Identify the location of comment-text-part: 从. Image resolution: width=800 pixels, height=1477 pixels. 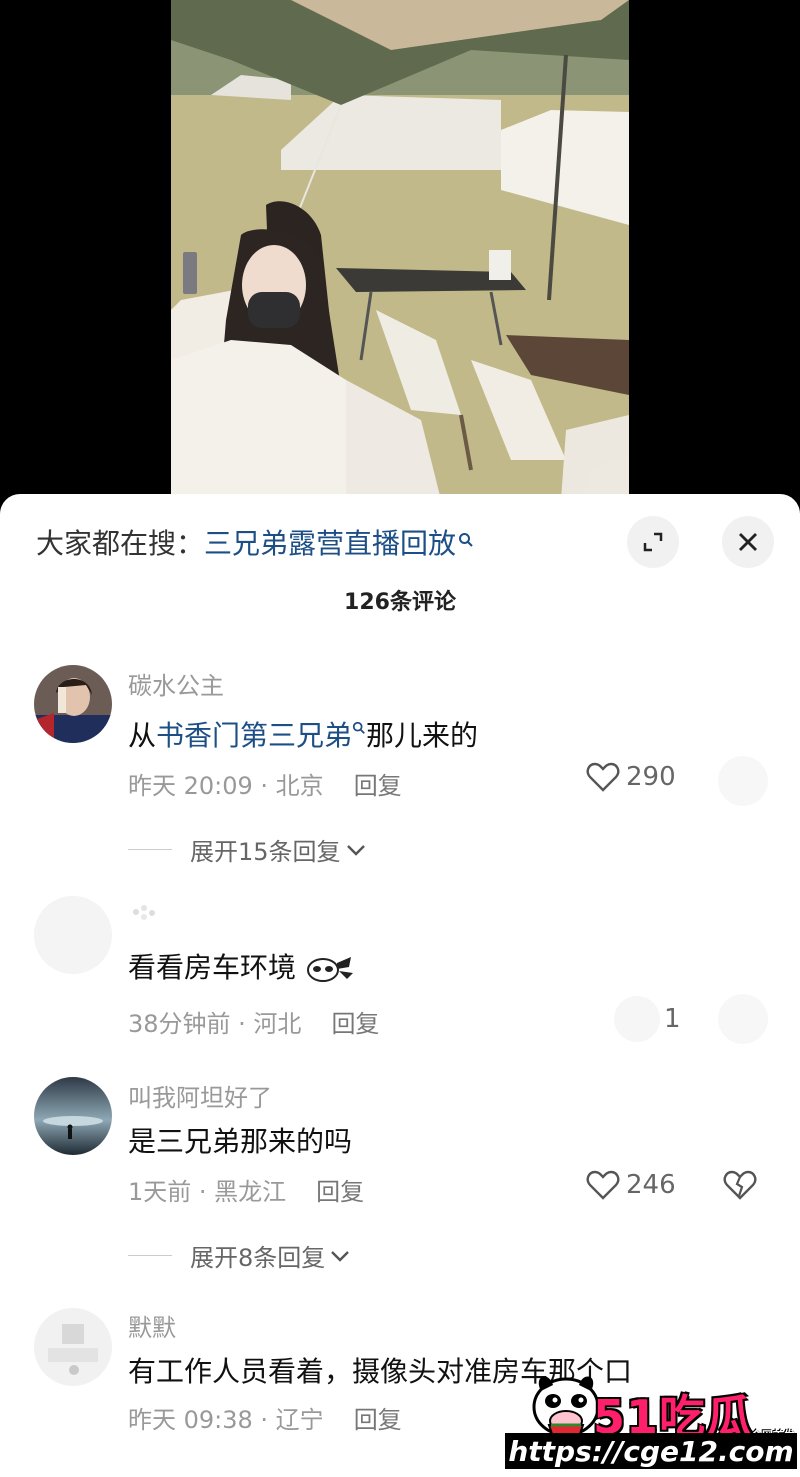
(142, 735).